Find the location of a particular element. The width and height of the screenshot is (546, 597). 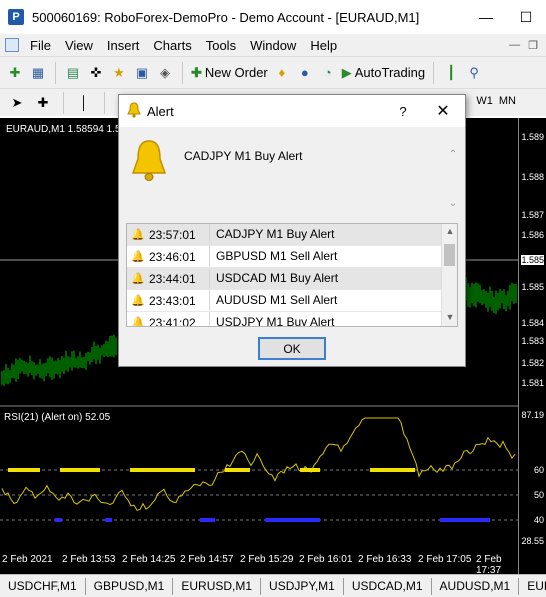

list-item: 🔔 23:46:01 GBPUSD M1 Sell Alert is located at coordinates (292, 257).